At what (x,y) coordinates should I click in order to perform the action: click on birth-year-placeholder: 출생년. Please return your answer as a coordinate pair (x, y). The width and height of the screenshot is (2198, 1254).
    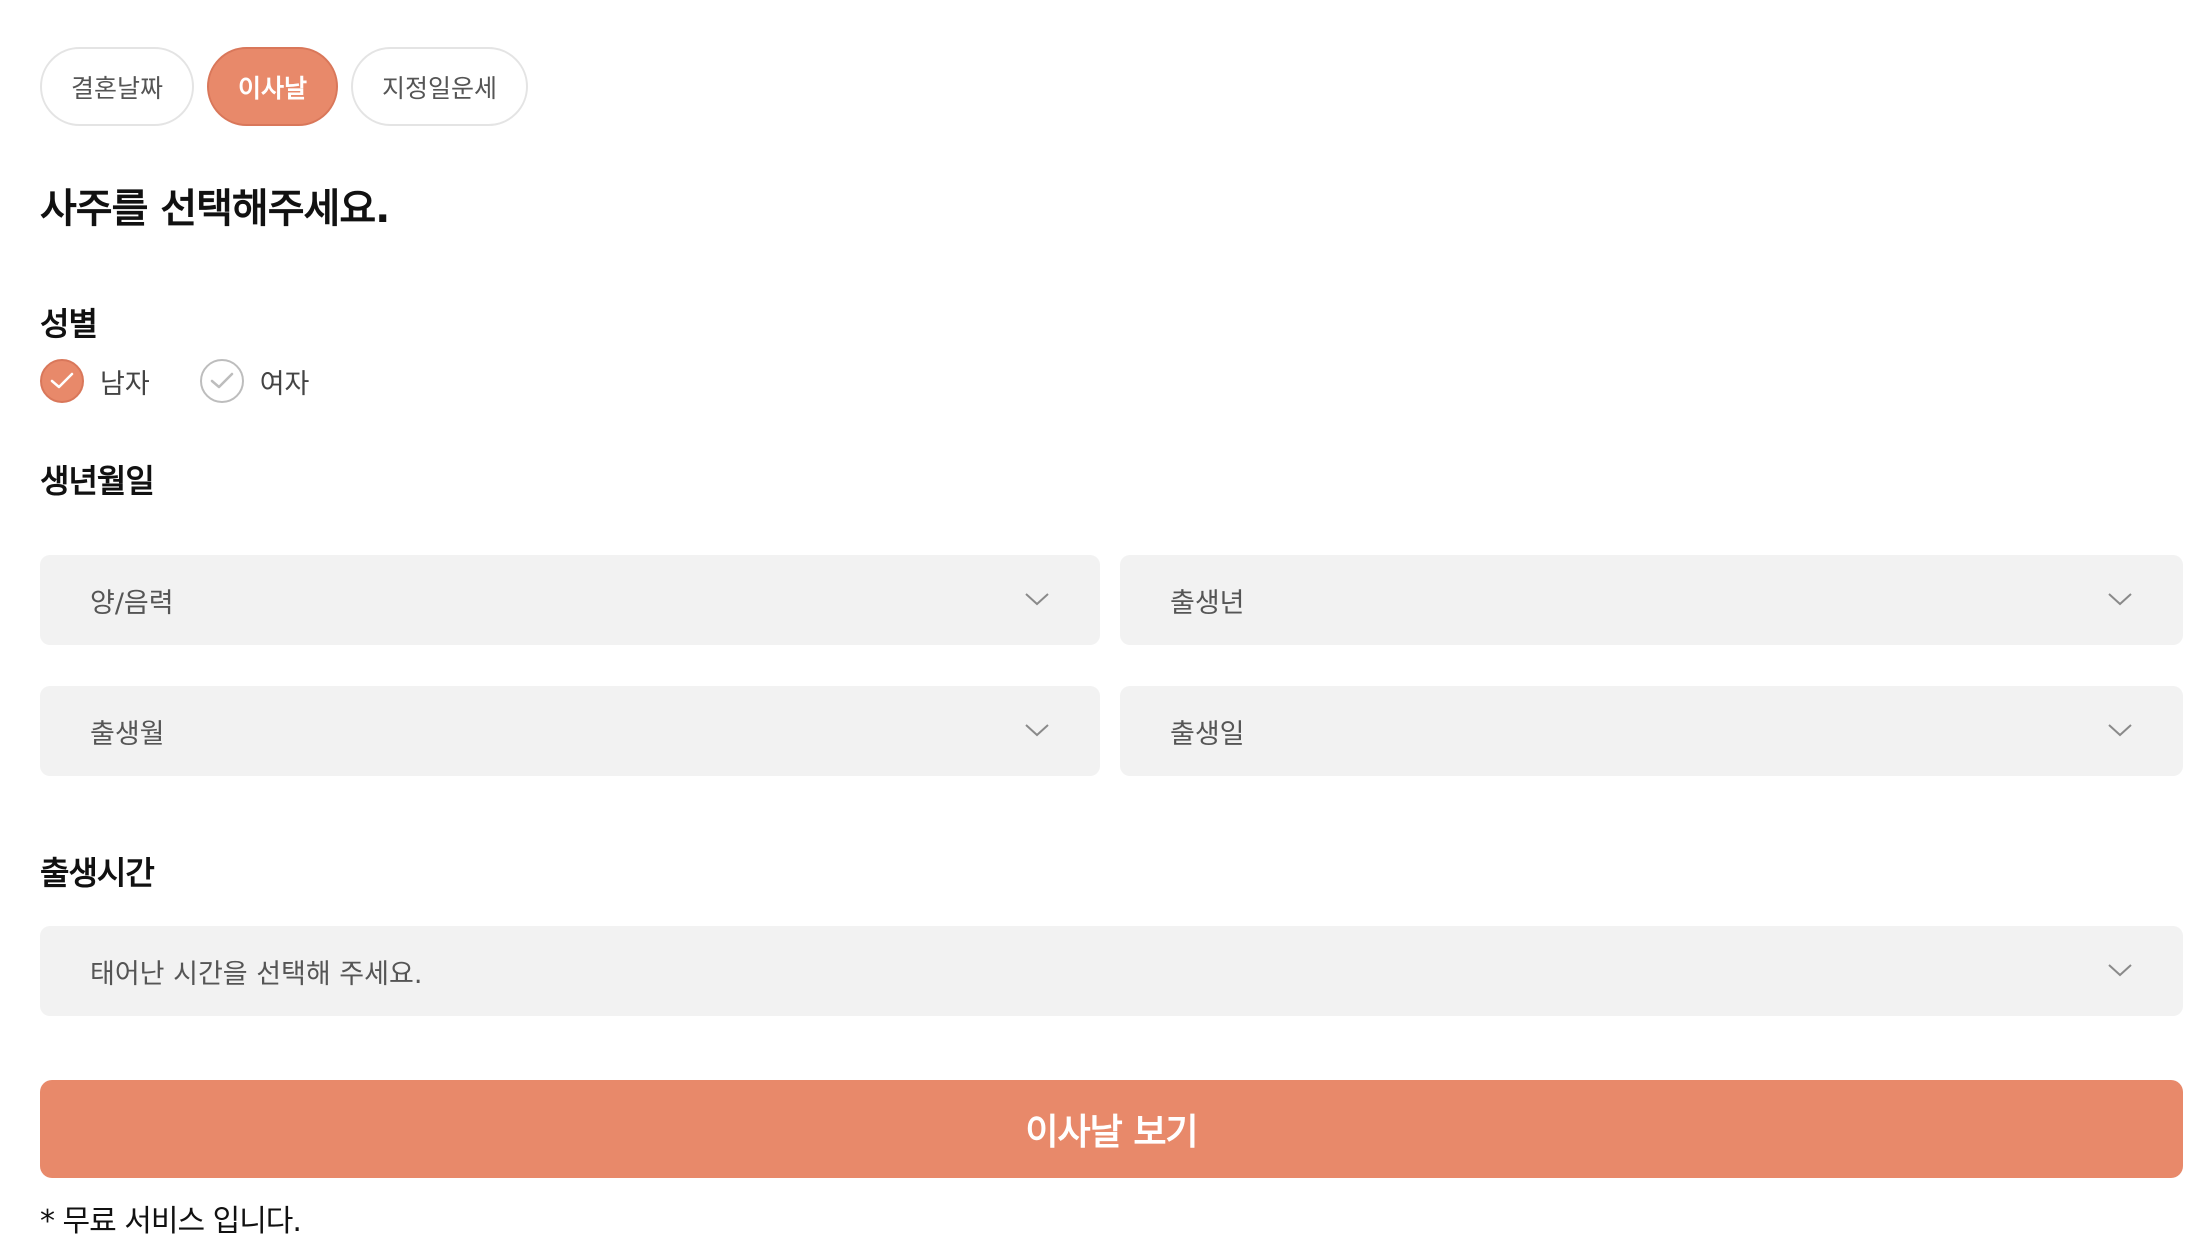
    Looking at the image, I should click on (1207, 603).